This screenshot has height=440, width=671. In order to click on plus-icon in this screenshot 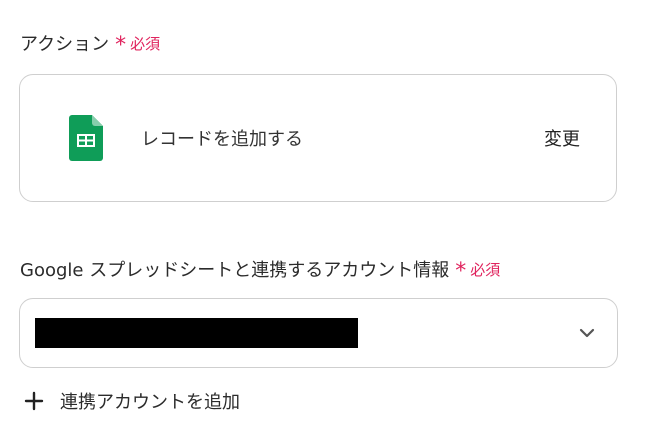, I will do `click(34, 401)`.